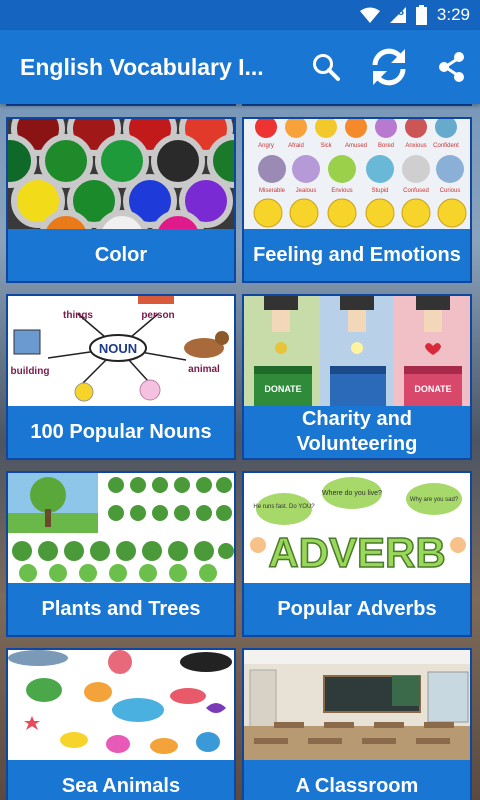 Image resolution: width=480 pixels, height=800 pixels. Describe the element at coordinates (266, 146) in the screenshot. I see `emotion-label: Angry` at that location.